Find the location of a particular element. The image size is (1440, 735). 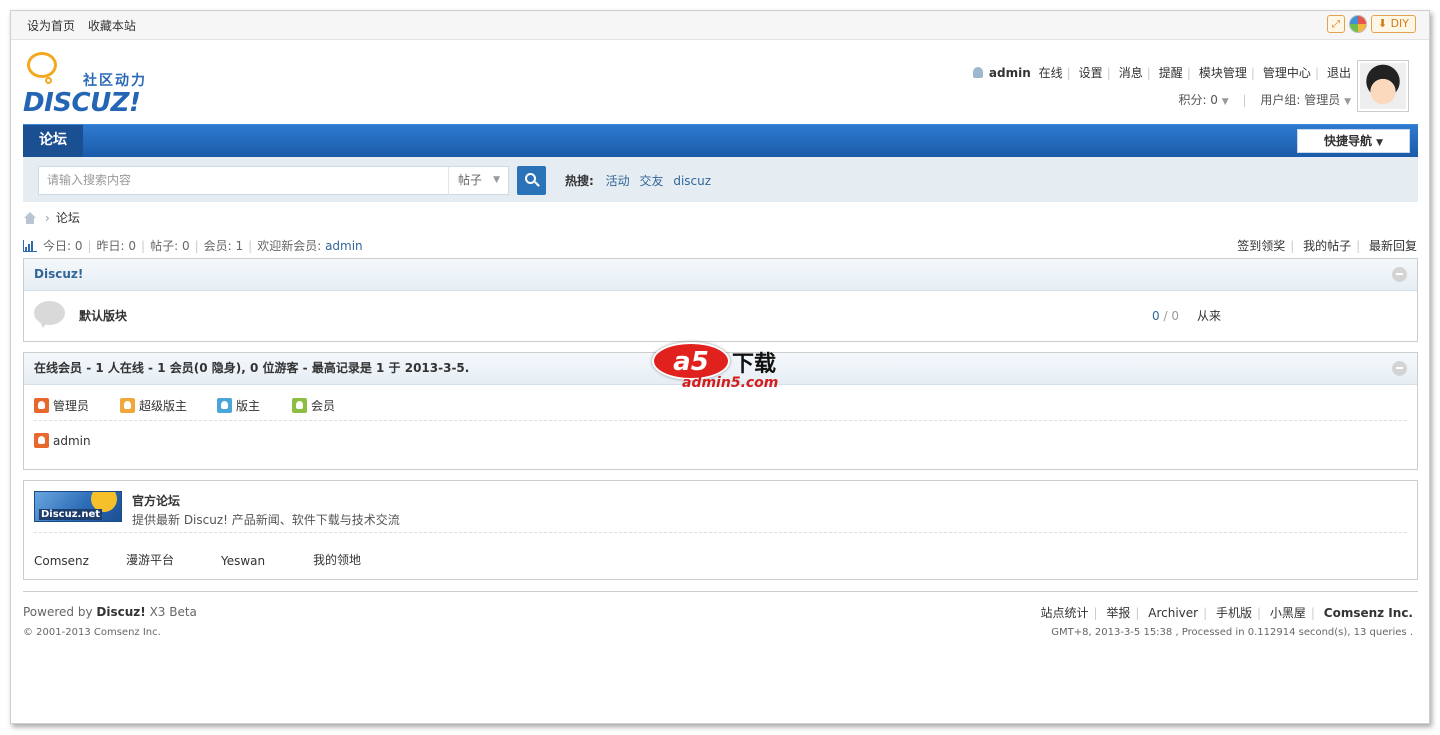

site-logo: 社区动力 DISCUZ! is located at coordinates (93, 84).